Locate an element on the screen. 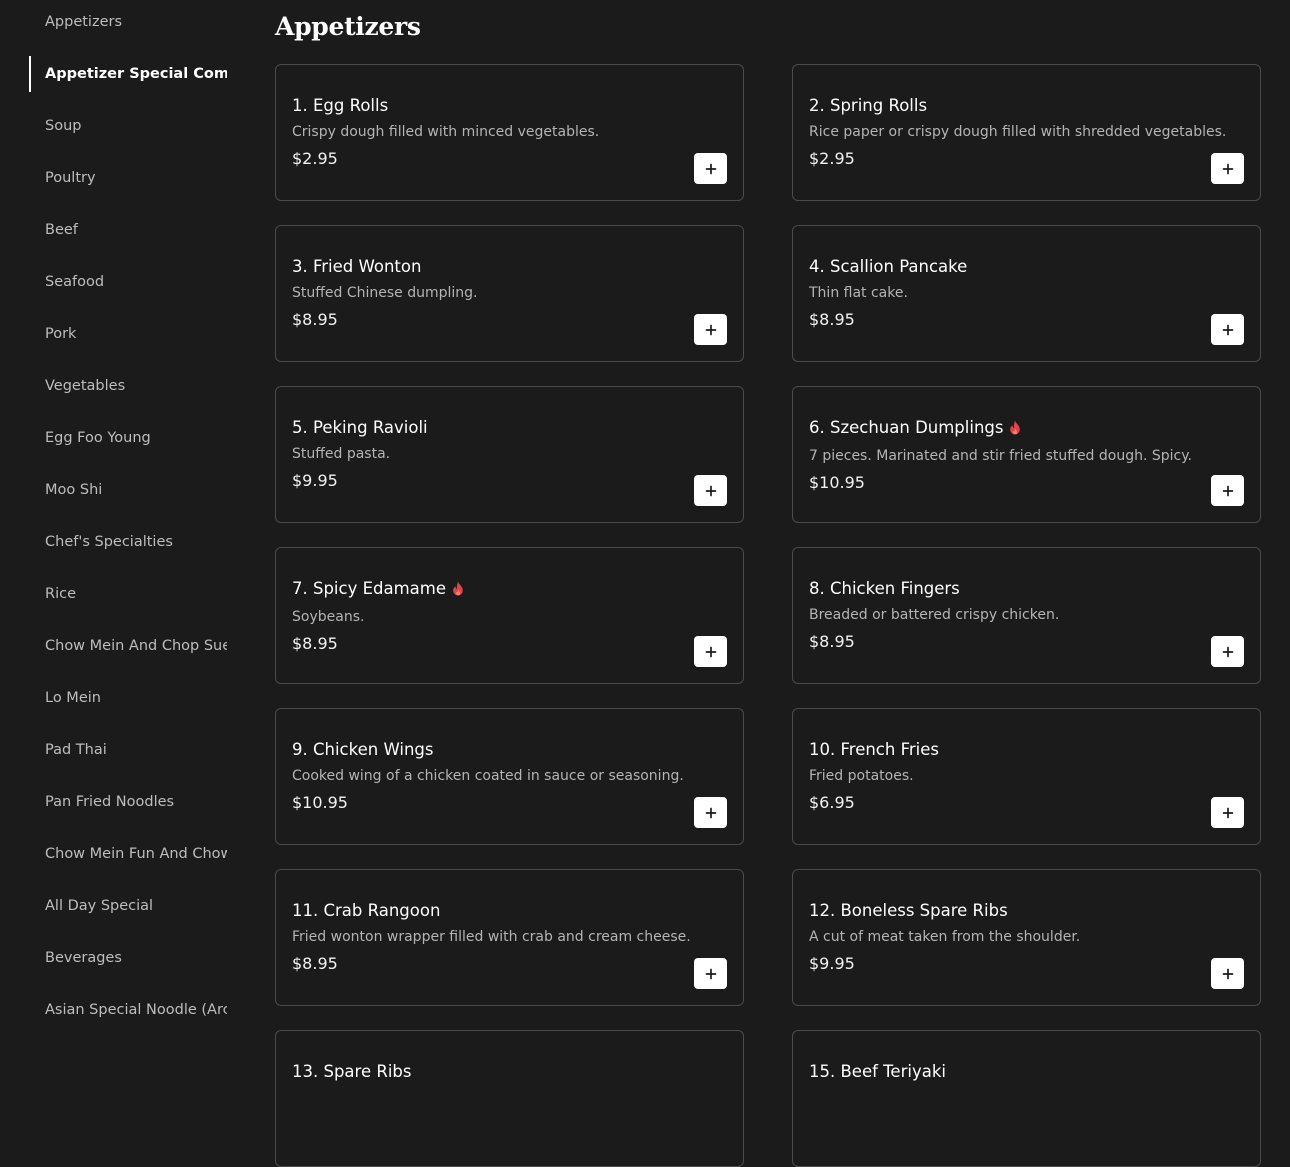 This screenshot has height=1167, width=1290. item-name-text: 2. Spring Rolls is located at coordinates (868, 105).